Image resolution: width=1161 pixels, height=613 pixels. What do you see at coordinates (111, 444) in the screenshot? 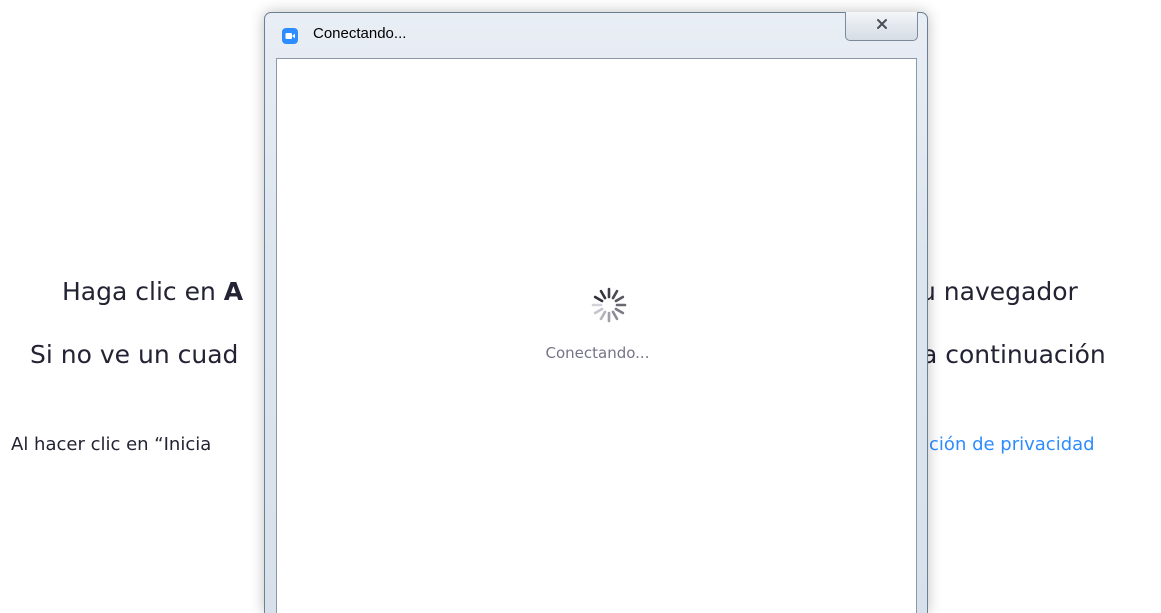
I see `terms-notice: Al hacer clic en “Inicia` at bounding box center [111, 444].